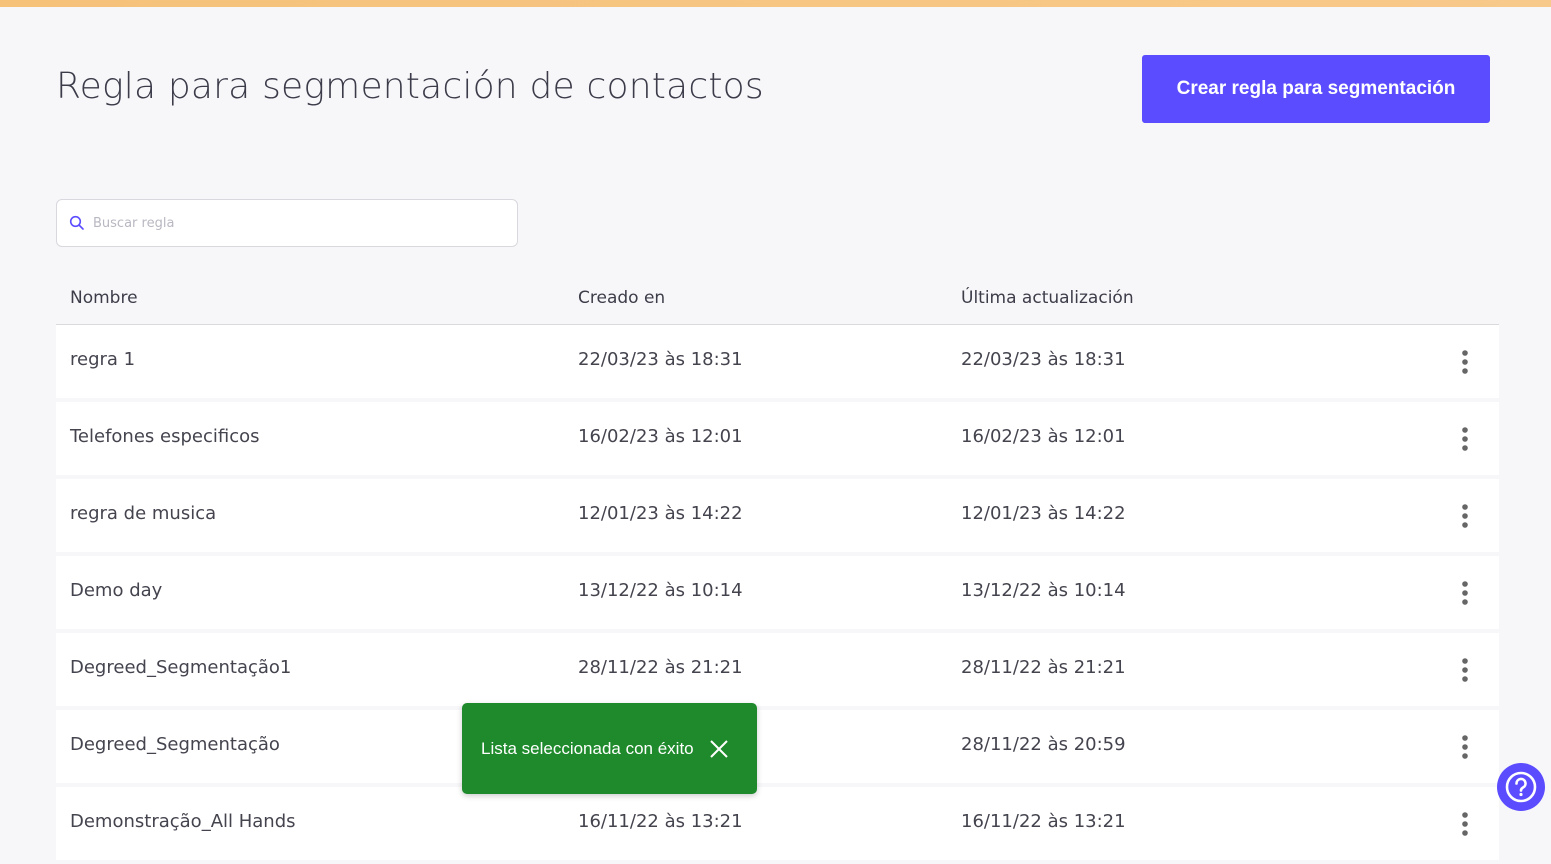 This screenshot has height=864, width=1551. What do you see at coordinates (719, 749) in the screenshot?
I see `close-icon` at bounding box center [719, 749].